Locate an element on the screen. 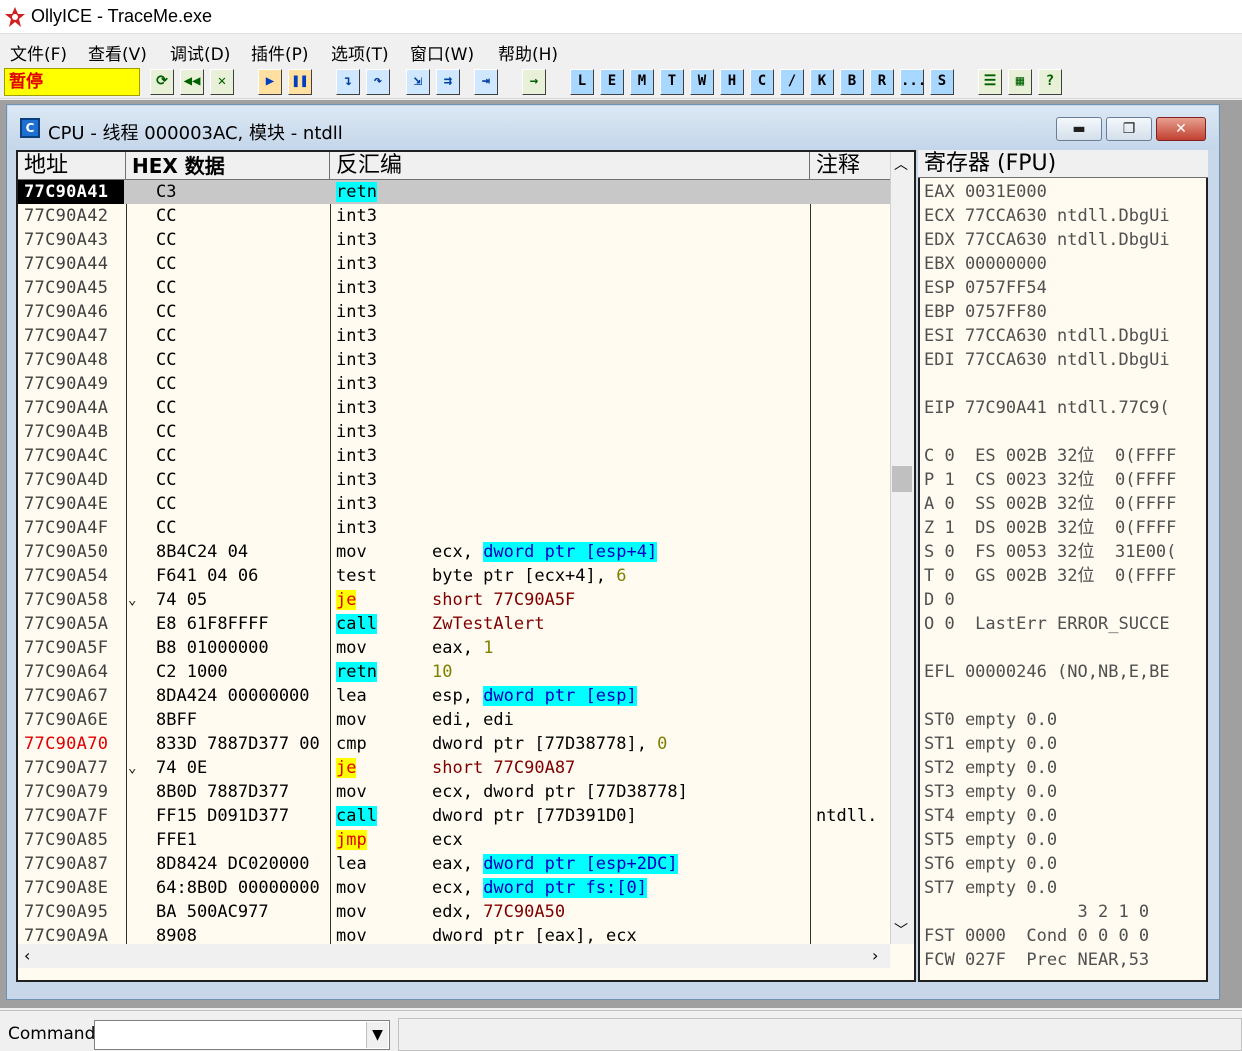 The height and width of the screenshot is (1051, 1242). menu-view: 查看(V) is located at coordinates (117, 52).